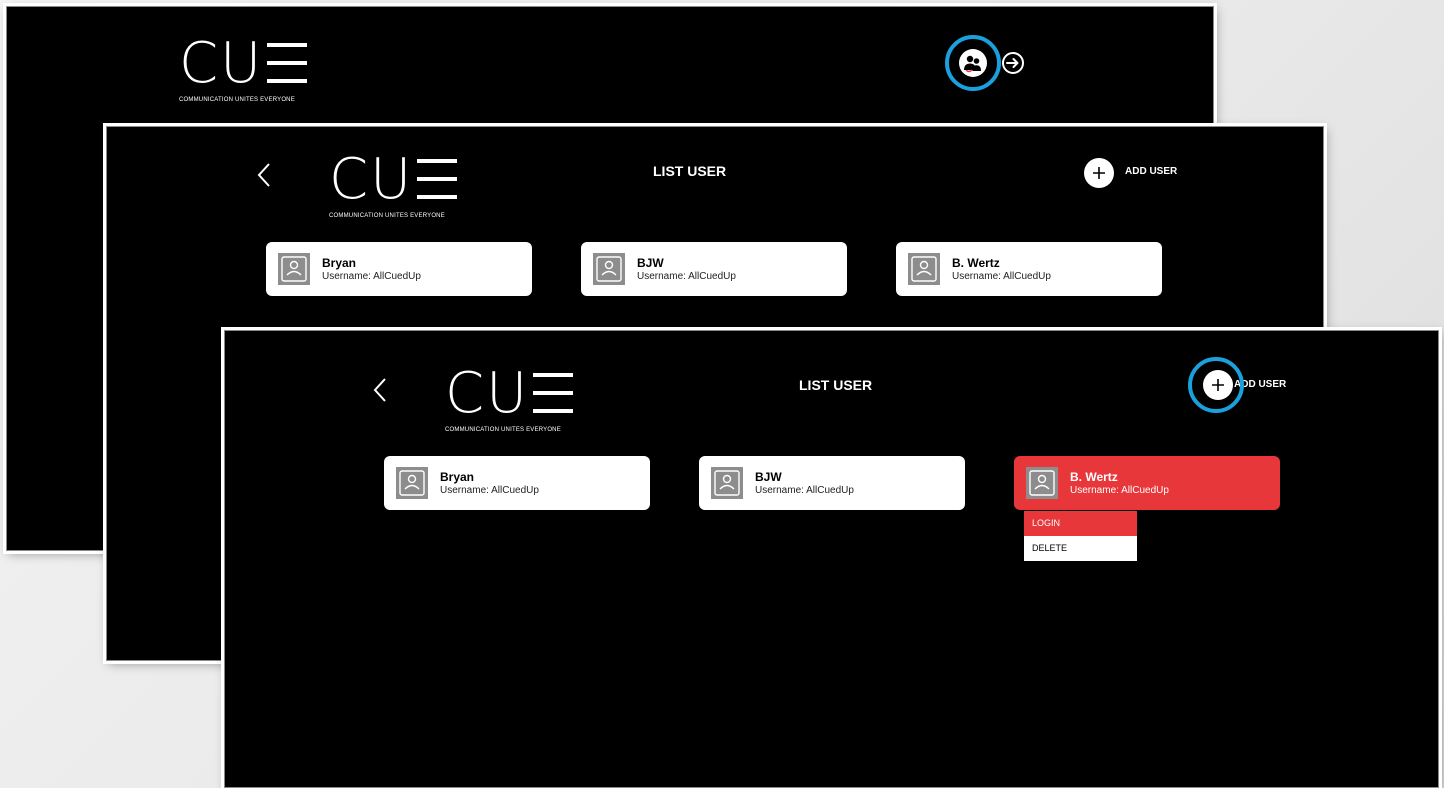 The width and height of the screenshot is (1444, 788). Describe the element at coordinates (973, 63) in the screenshot. I see `highlight-ring-users` at that location.